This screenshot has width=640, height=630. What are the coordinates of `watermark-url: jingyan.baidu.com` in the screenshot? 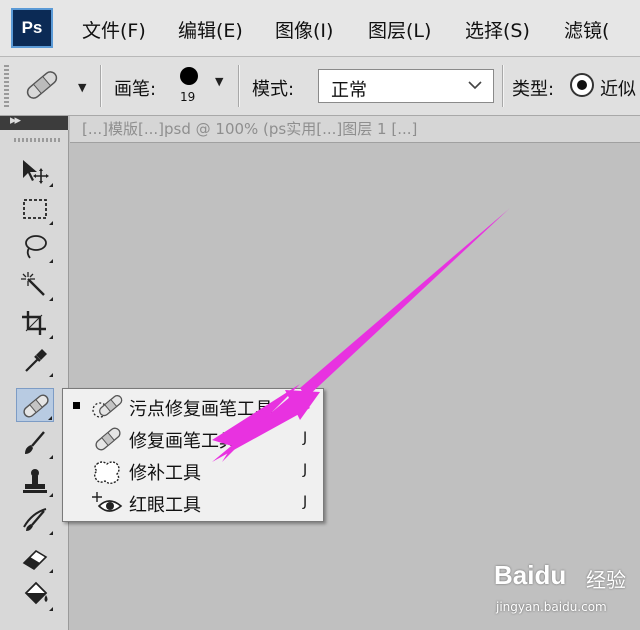 It's located at (551, 607).